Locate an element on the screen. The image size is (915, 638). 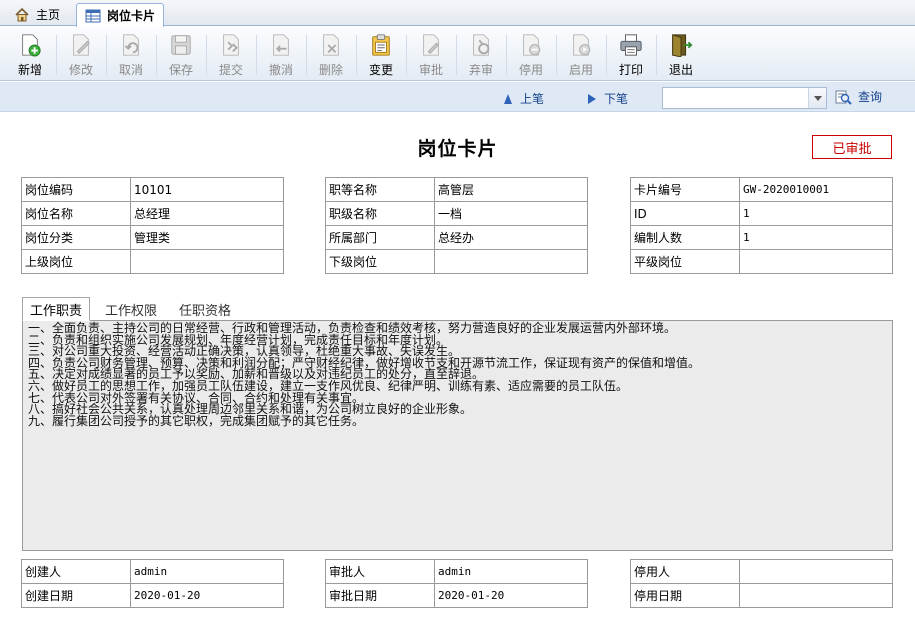
tab-job-authority: 工作权限 is located at coordinates (131, 309).